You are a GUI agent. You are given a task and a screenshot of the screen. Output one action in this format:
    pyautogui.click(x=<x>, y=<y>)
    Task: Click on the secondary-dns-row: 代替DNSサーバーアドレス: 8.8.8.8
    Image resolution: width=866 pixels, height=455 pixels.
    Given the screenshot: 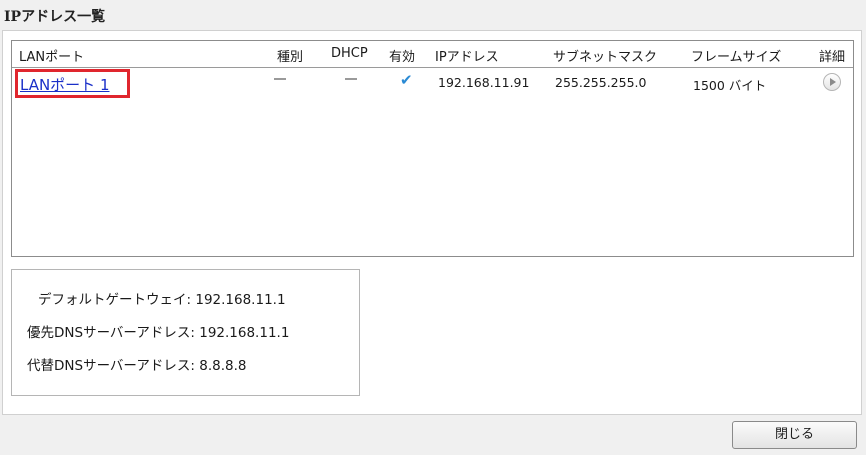 What is the action you would take?
    pyautogui.click(x=136, y=364)
    